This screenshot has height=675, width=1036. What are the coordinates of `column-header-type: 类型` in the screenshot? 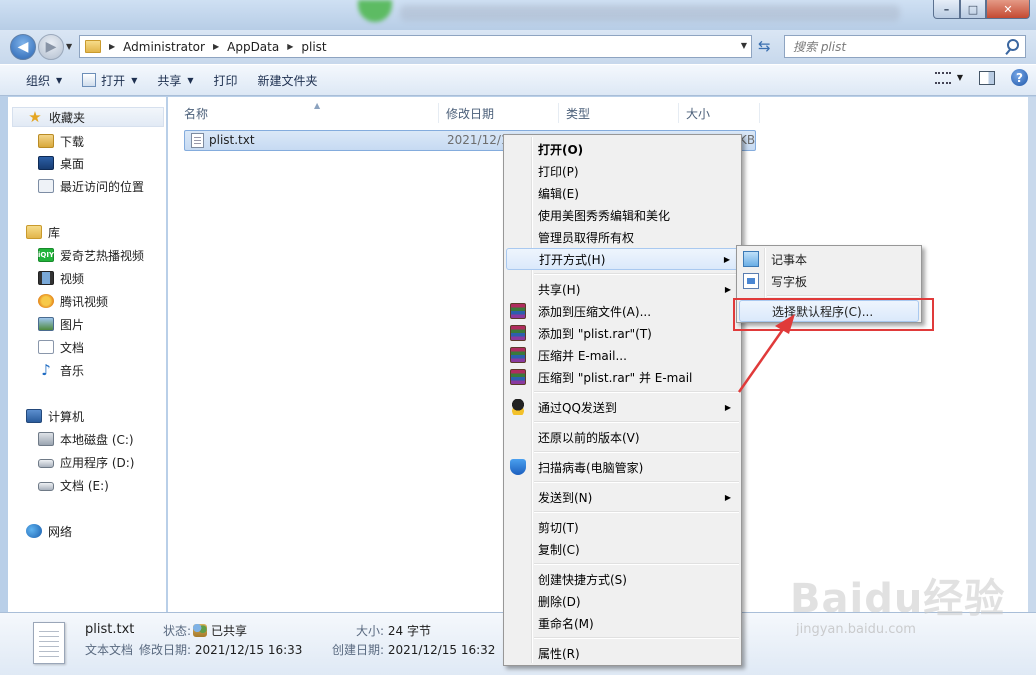 It's located at (618, 113).